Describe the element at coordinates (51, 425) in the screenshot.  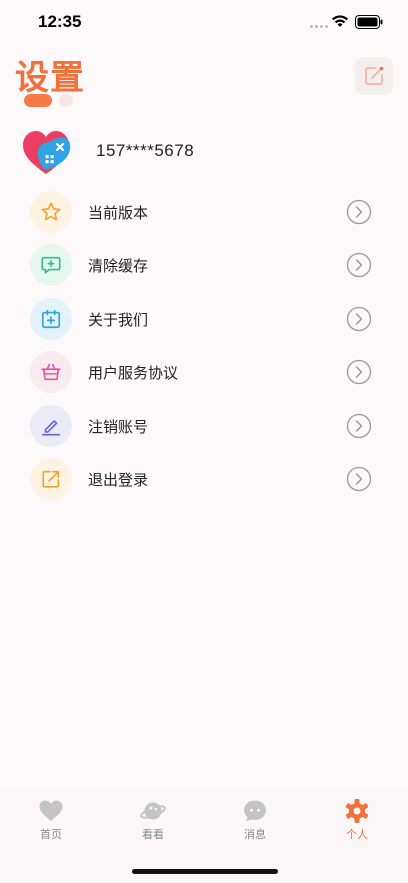
I see `pencil-icon` at that location.